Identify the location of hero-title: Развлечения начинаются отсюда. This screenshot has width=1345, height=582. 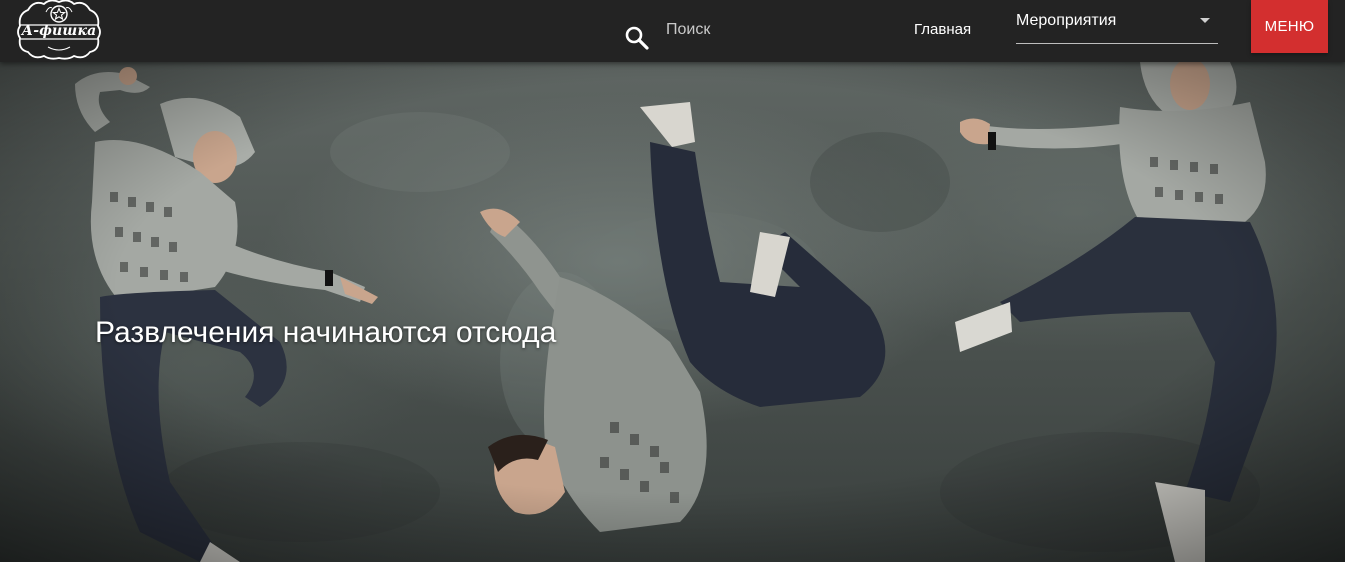
(326, 332).